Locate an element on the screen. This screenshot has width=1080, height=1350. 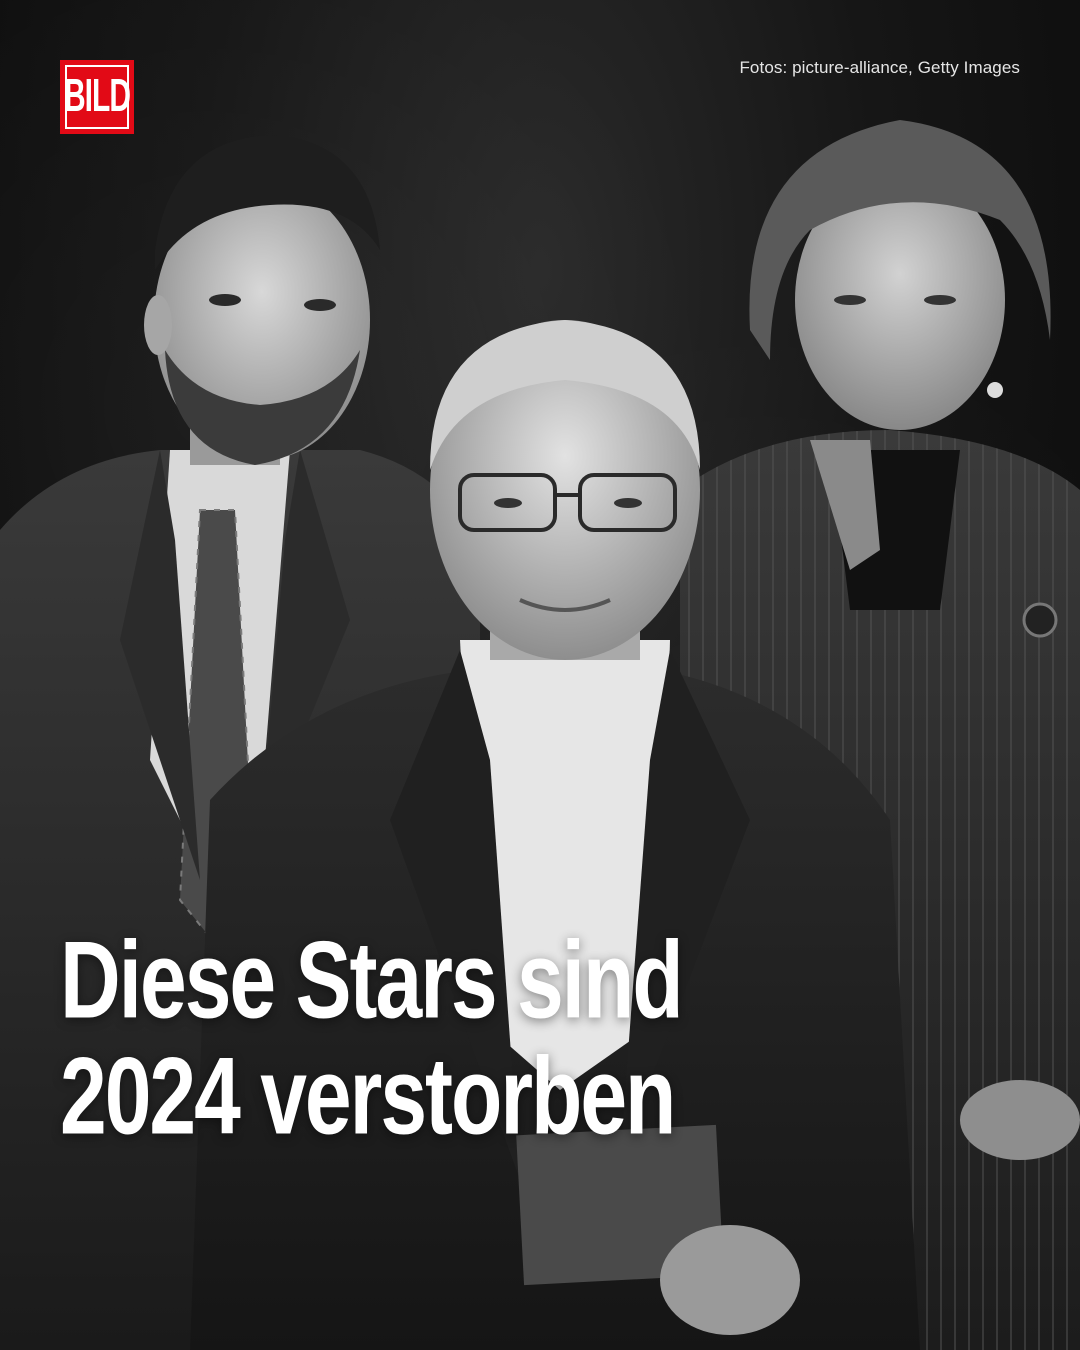
headline: Diese Stars sind 2024 verstorben is located at coordinates (510, 1041).